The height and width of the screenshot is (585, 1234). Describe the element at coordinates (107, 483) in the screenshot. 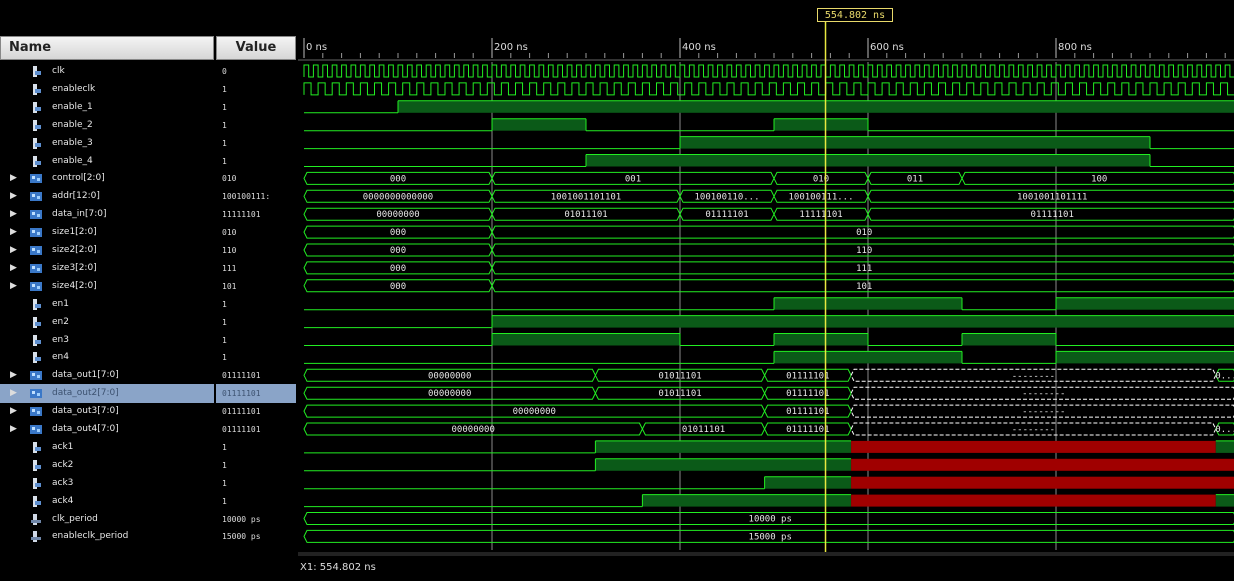

I see `signal-row: ack3` at that location.